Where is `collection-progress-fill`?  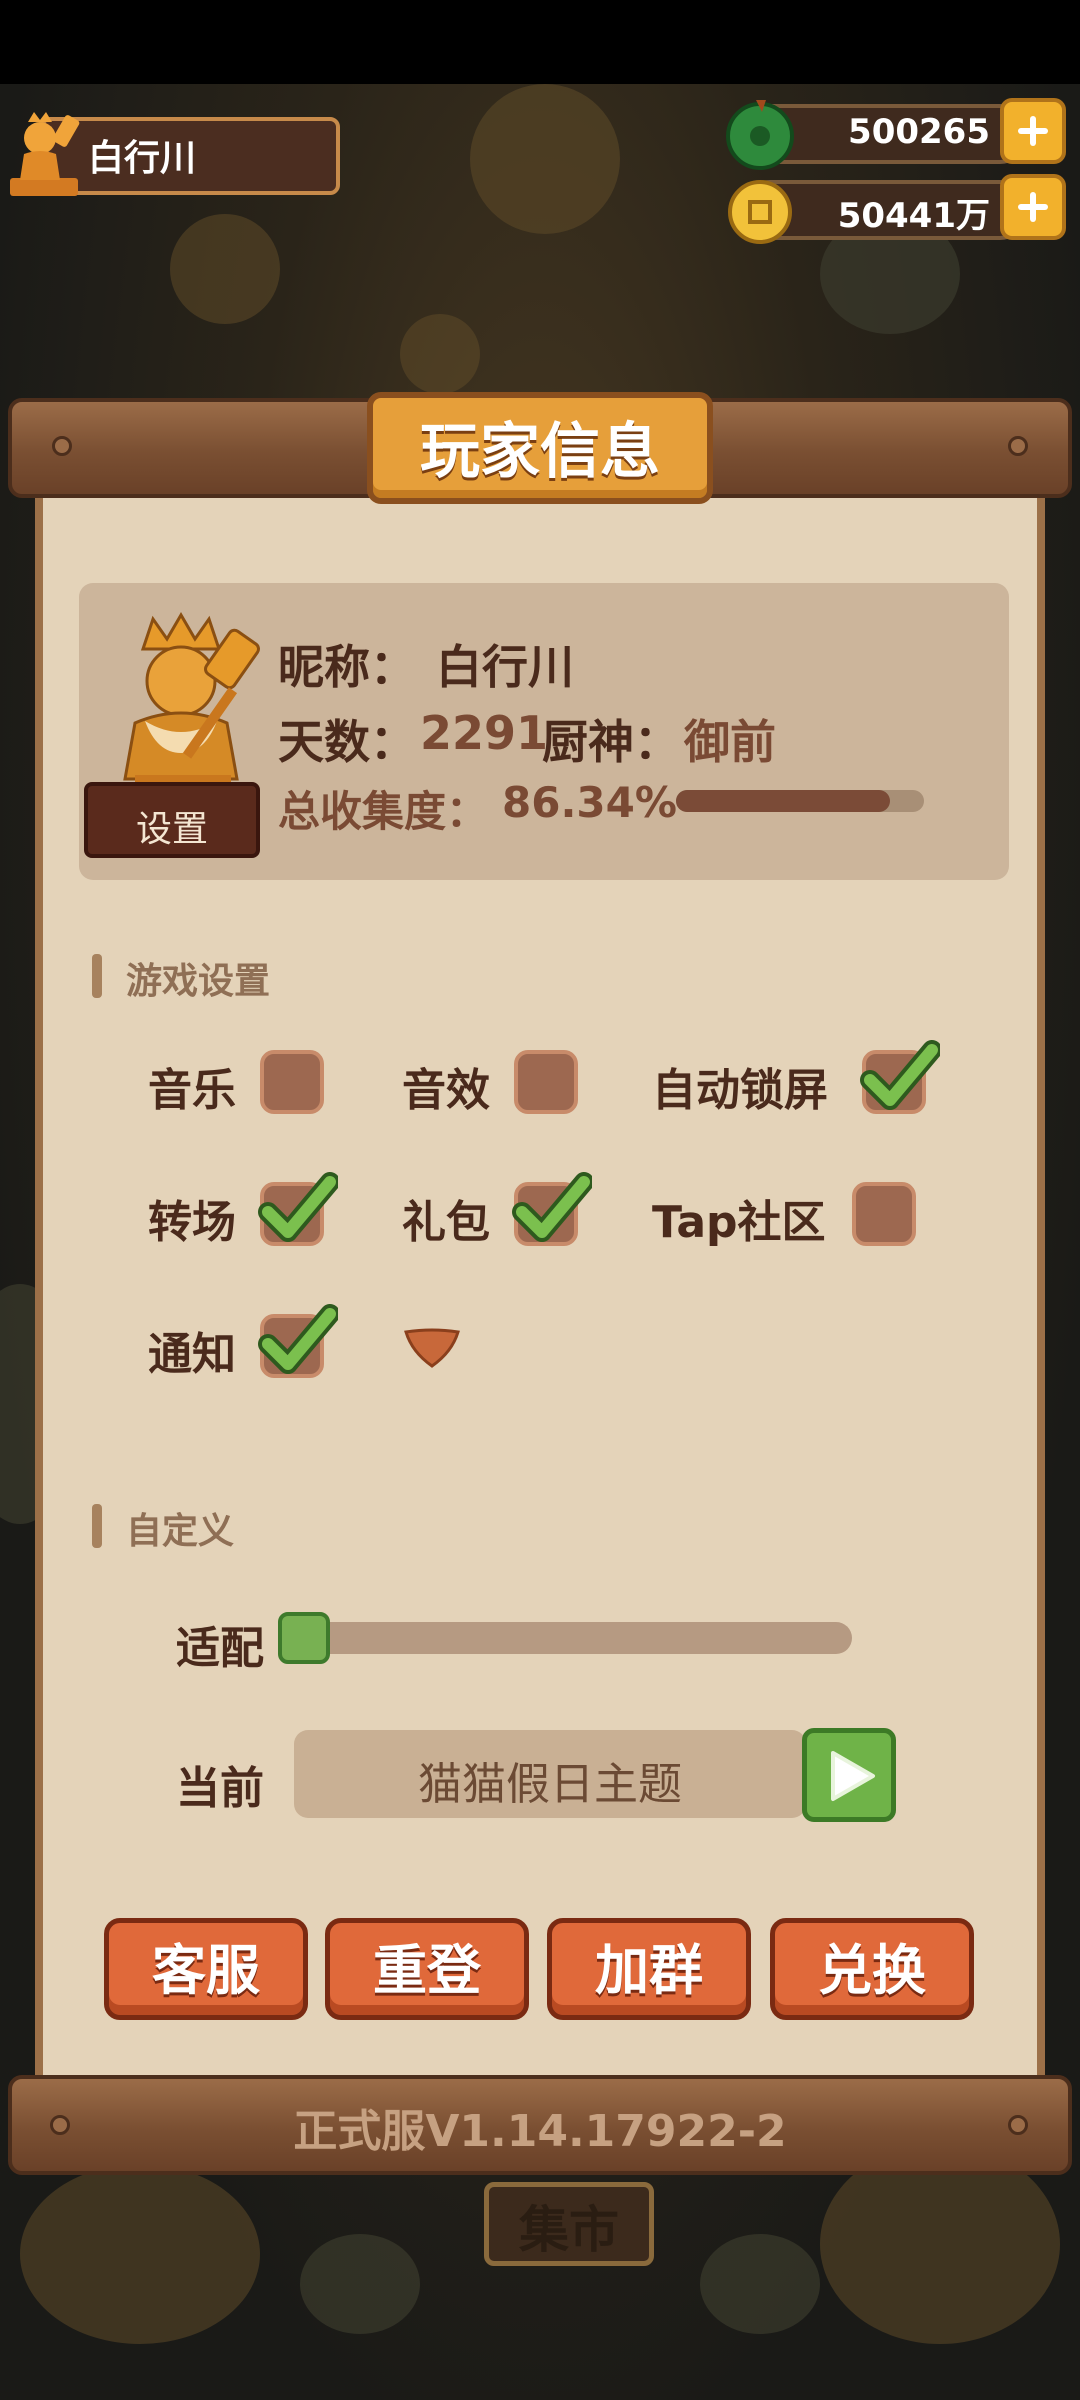
collection-progress-fill is located at coordinates (783, 801).